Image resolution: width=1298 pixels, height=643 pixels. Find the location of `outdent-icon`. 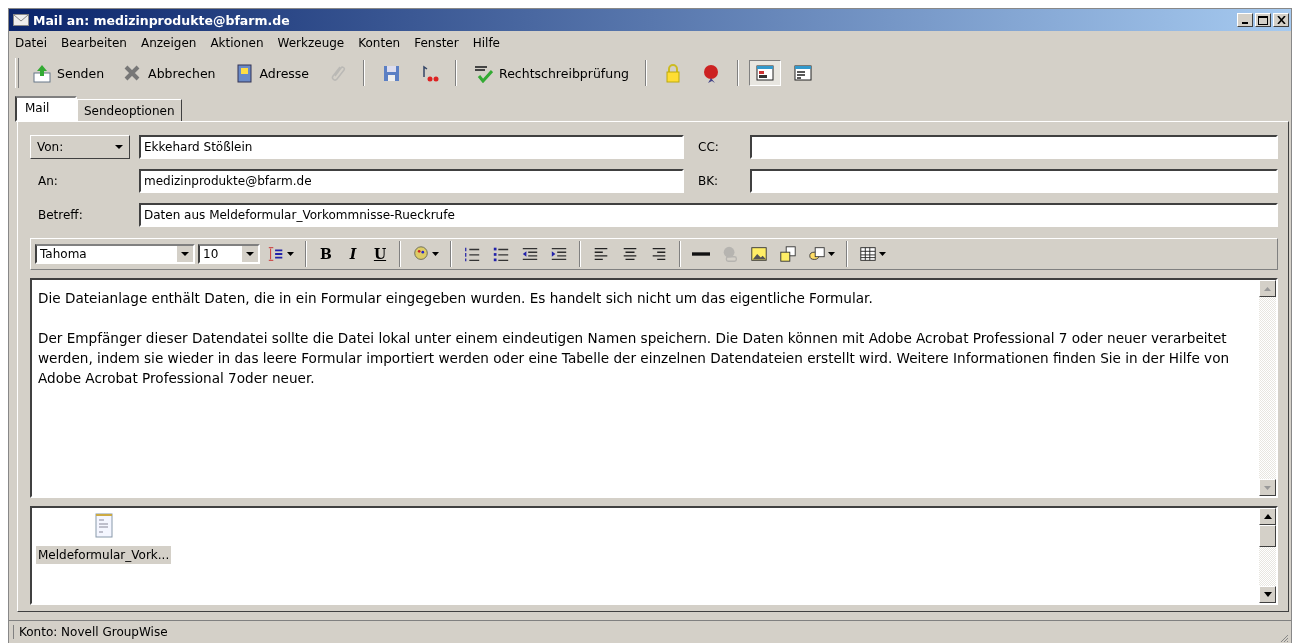

outdent-icon is located at coordinates (530, 254).